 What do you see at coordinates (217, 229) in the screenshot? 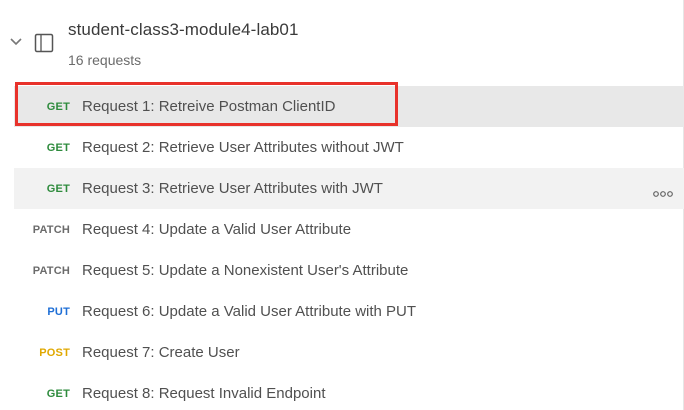
I see `request-name: Request 4: Update a Valid User Attribute` at bounding box center [217, 229].